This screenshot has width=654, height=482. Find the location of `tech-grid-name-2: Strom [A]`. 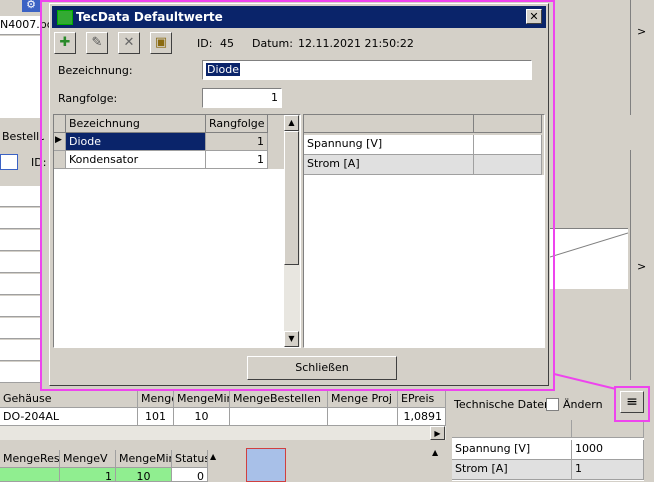

tech-grid-name-2: Strom [A] is located at coordinates (512, 470).